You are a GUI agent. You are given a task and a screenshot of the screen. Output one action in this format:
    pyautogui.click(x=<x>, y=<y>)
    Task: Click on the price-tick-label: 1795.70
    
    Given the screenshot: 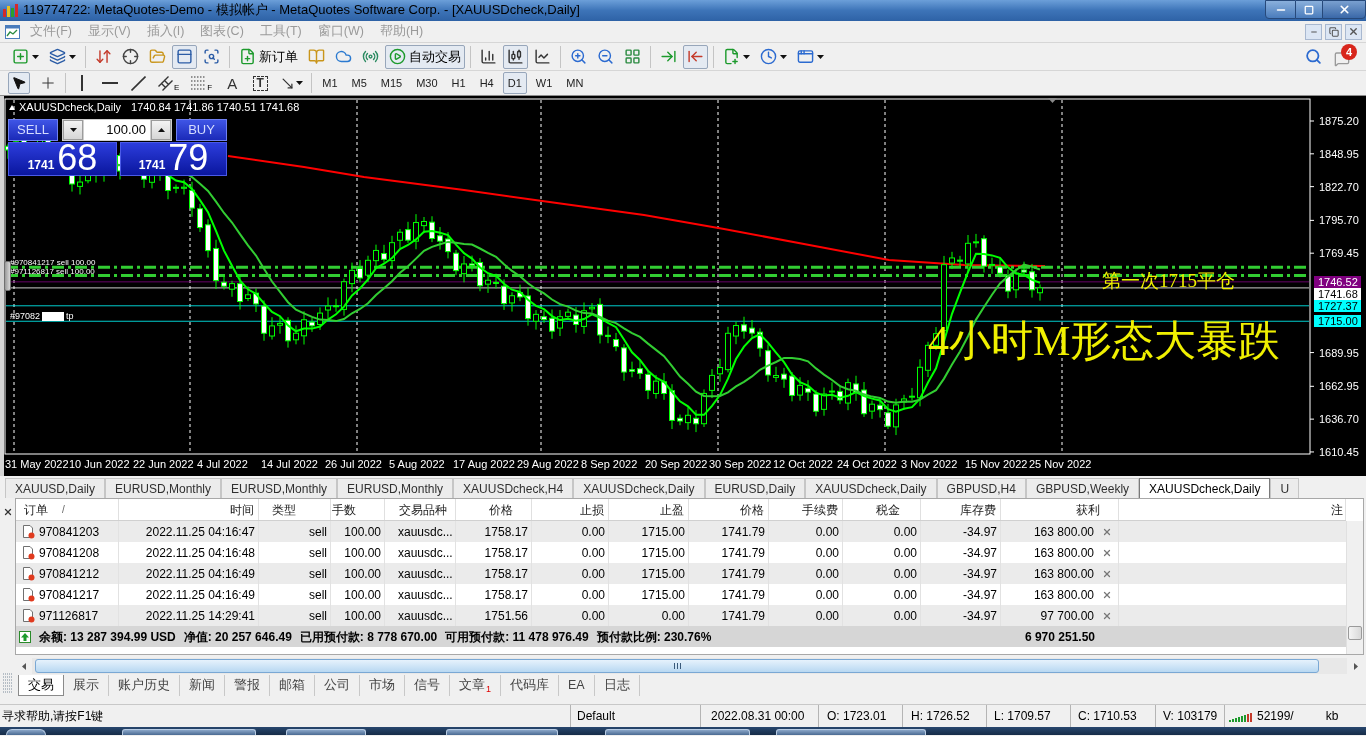 What is the action you would take?
    pyautogui.click(x=1339, y=220)
    